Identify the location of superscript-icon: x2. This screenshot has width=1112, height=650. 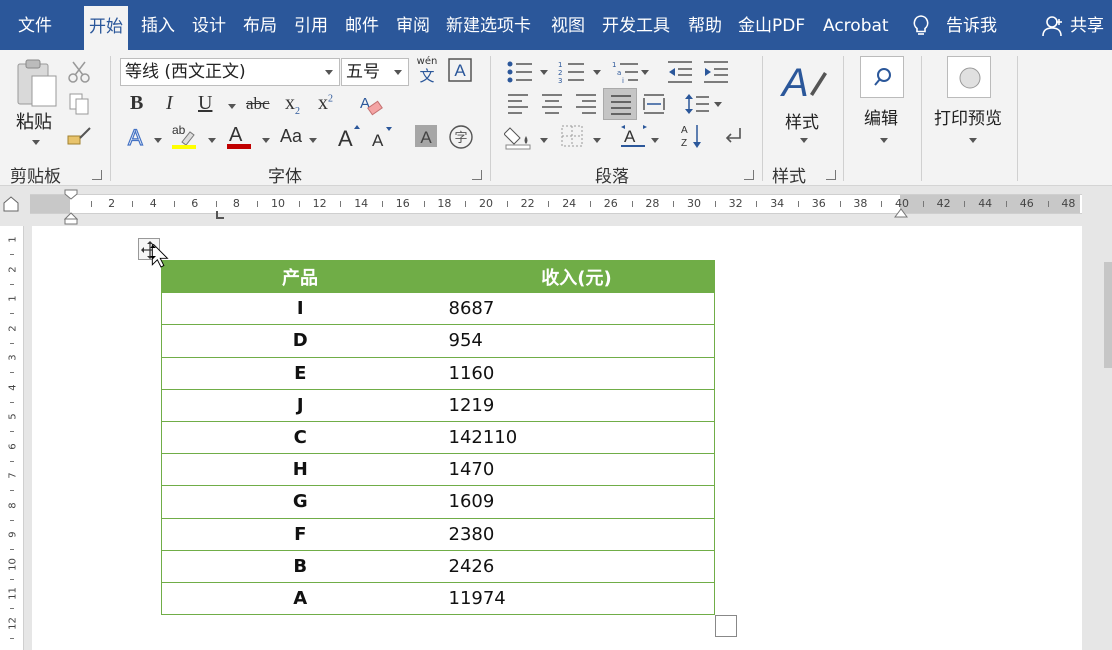
(325, 103).